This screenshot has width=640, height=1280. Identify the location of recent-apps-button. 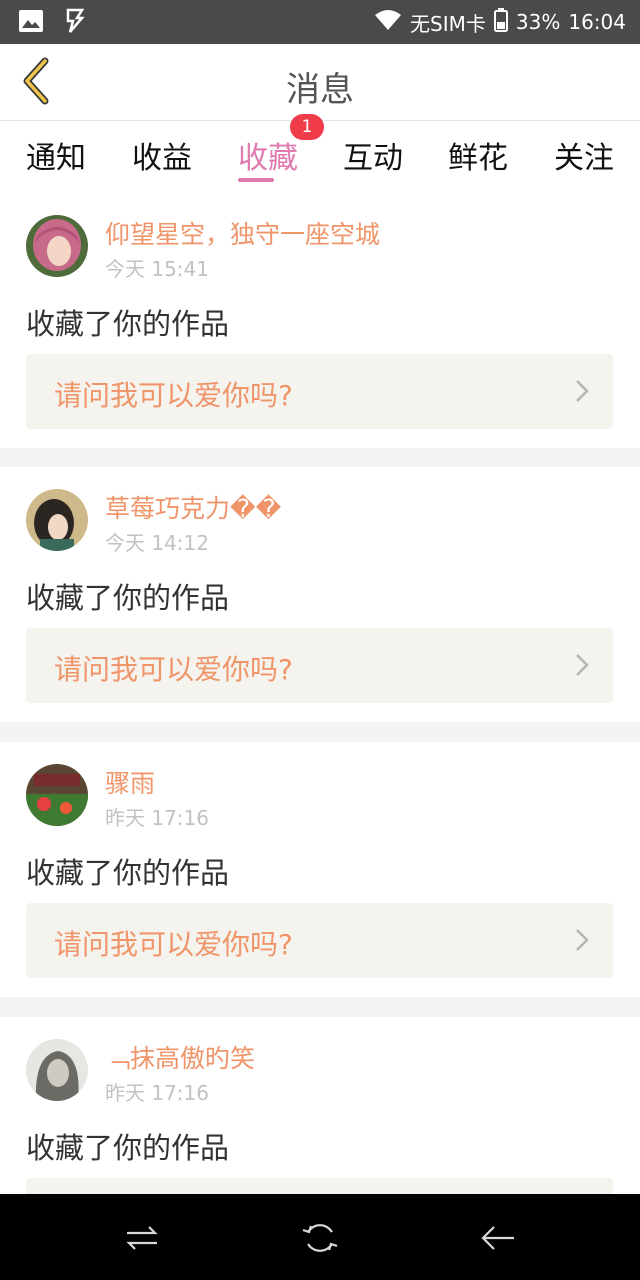
(142, 1238).